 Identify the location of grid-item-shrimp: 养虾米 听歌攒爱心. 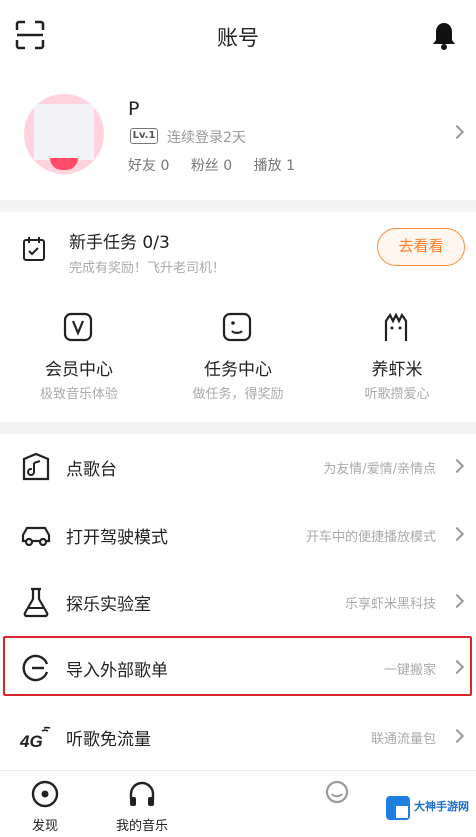
(397, 358).